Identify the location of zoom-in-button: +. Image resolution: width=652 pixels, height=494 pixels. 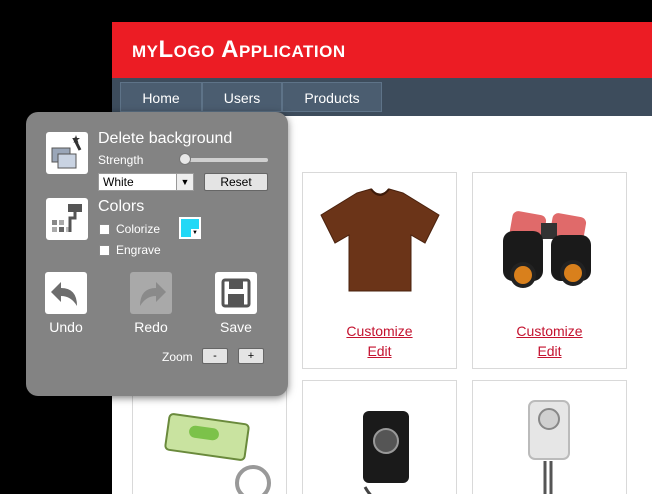
(251, 356).